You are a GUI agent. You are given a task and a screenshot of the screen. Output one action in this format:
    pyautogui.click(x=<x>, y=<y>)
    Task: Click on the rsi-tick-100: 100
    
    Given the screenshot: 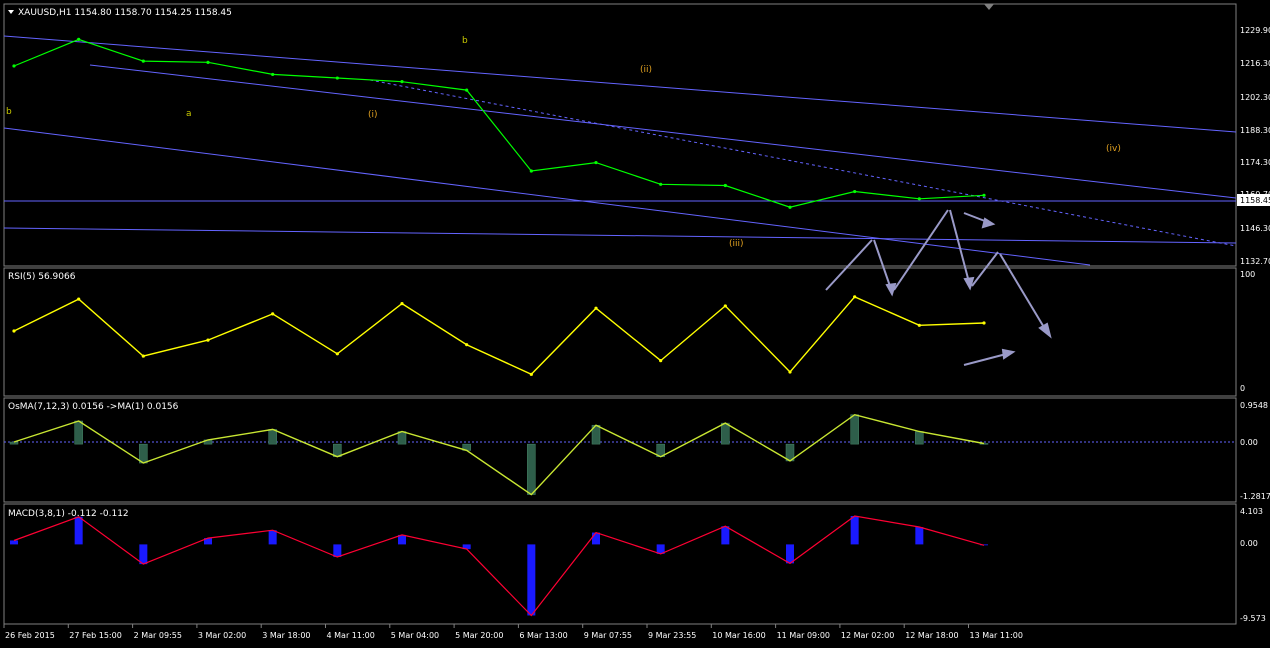 What is the action you would take?
    pyautogui.click(x=1247, y=274)
    